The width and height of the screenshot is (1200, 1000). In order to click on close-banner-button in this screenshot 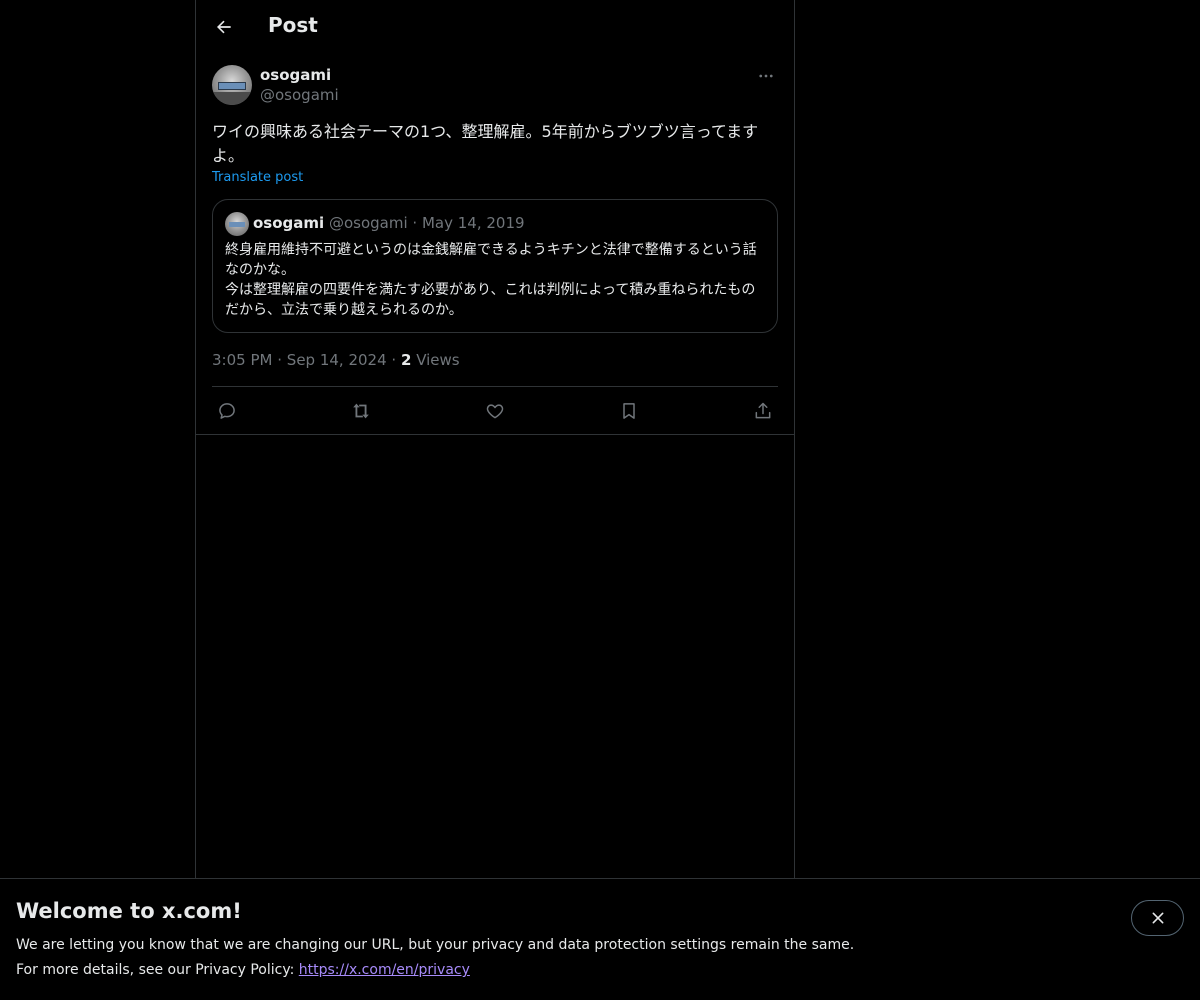, I will do `click(1157, 918)`.